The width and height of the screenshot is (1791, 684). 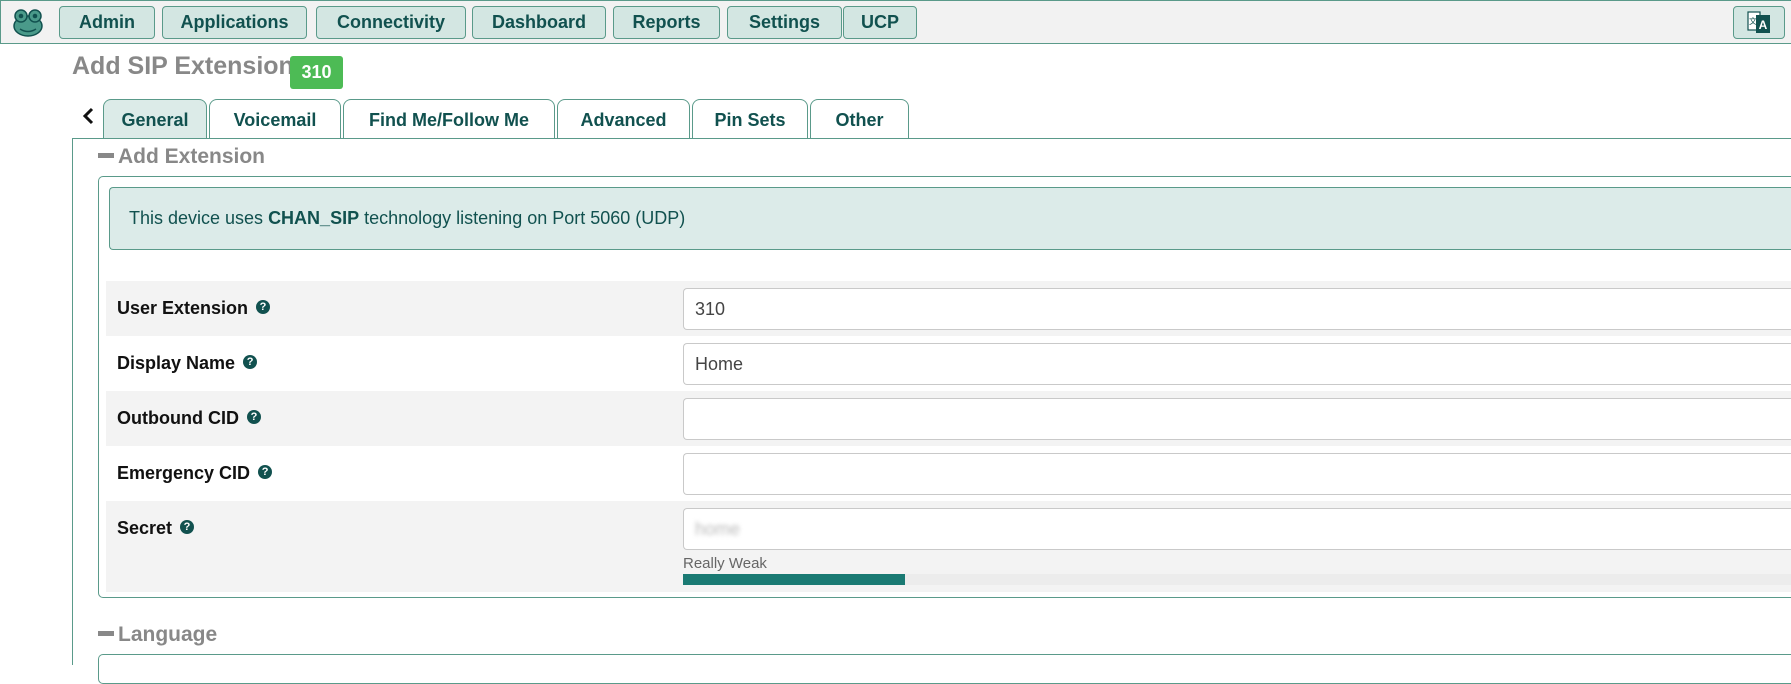 I want to click on tabs-scroll-left-icon, so click(x=88, y=116).